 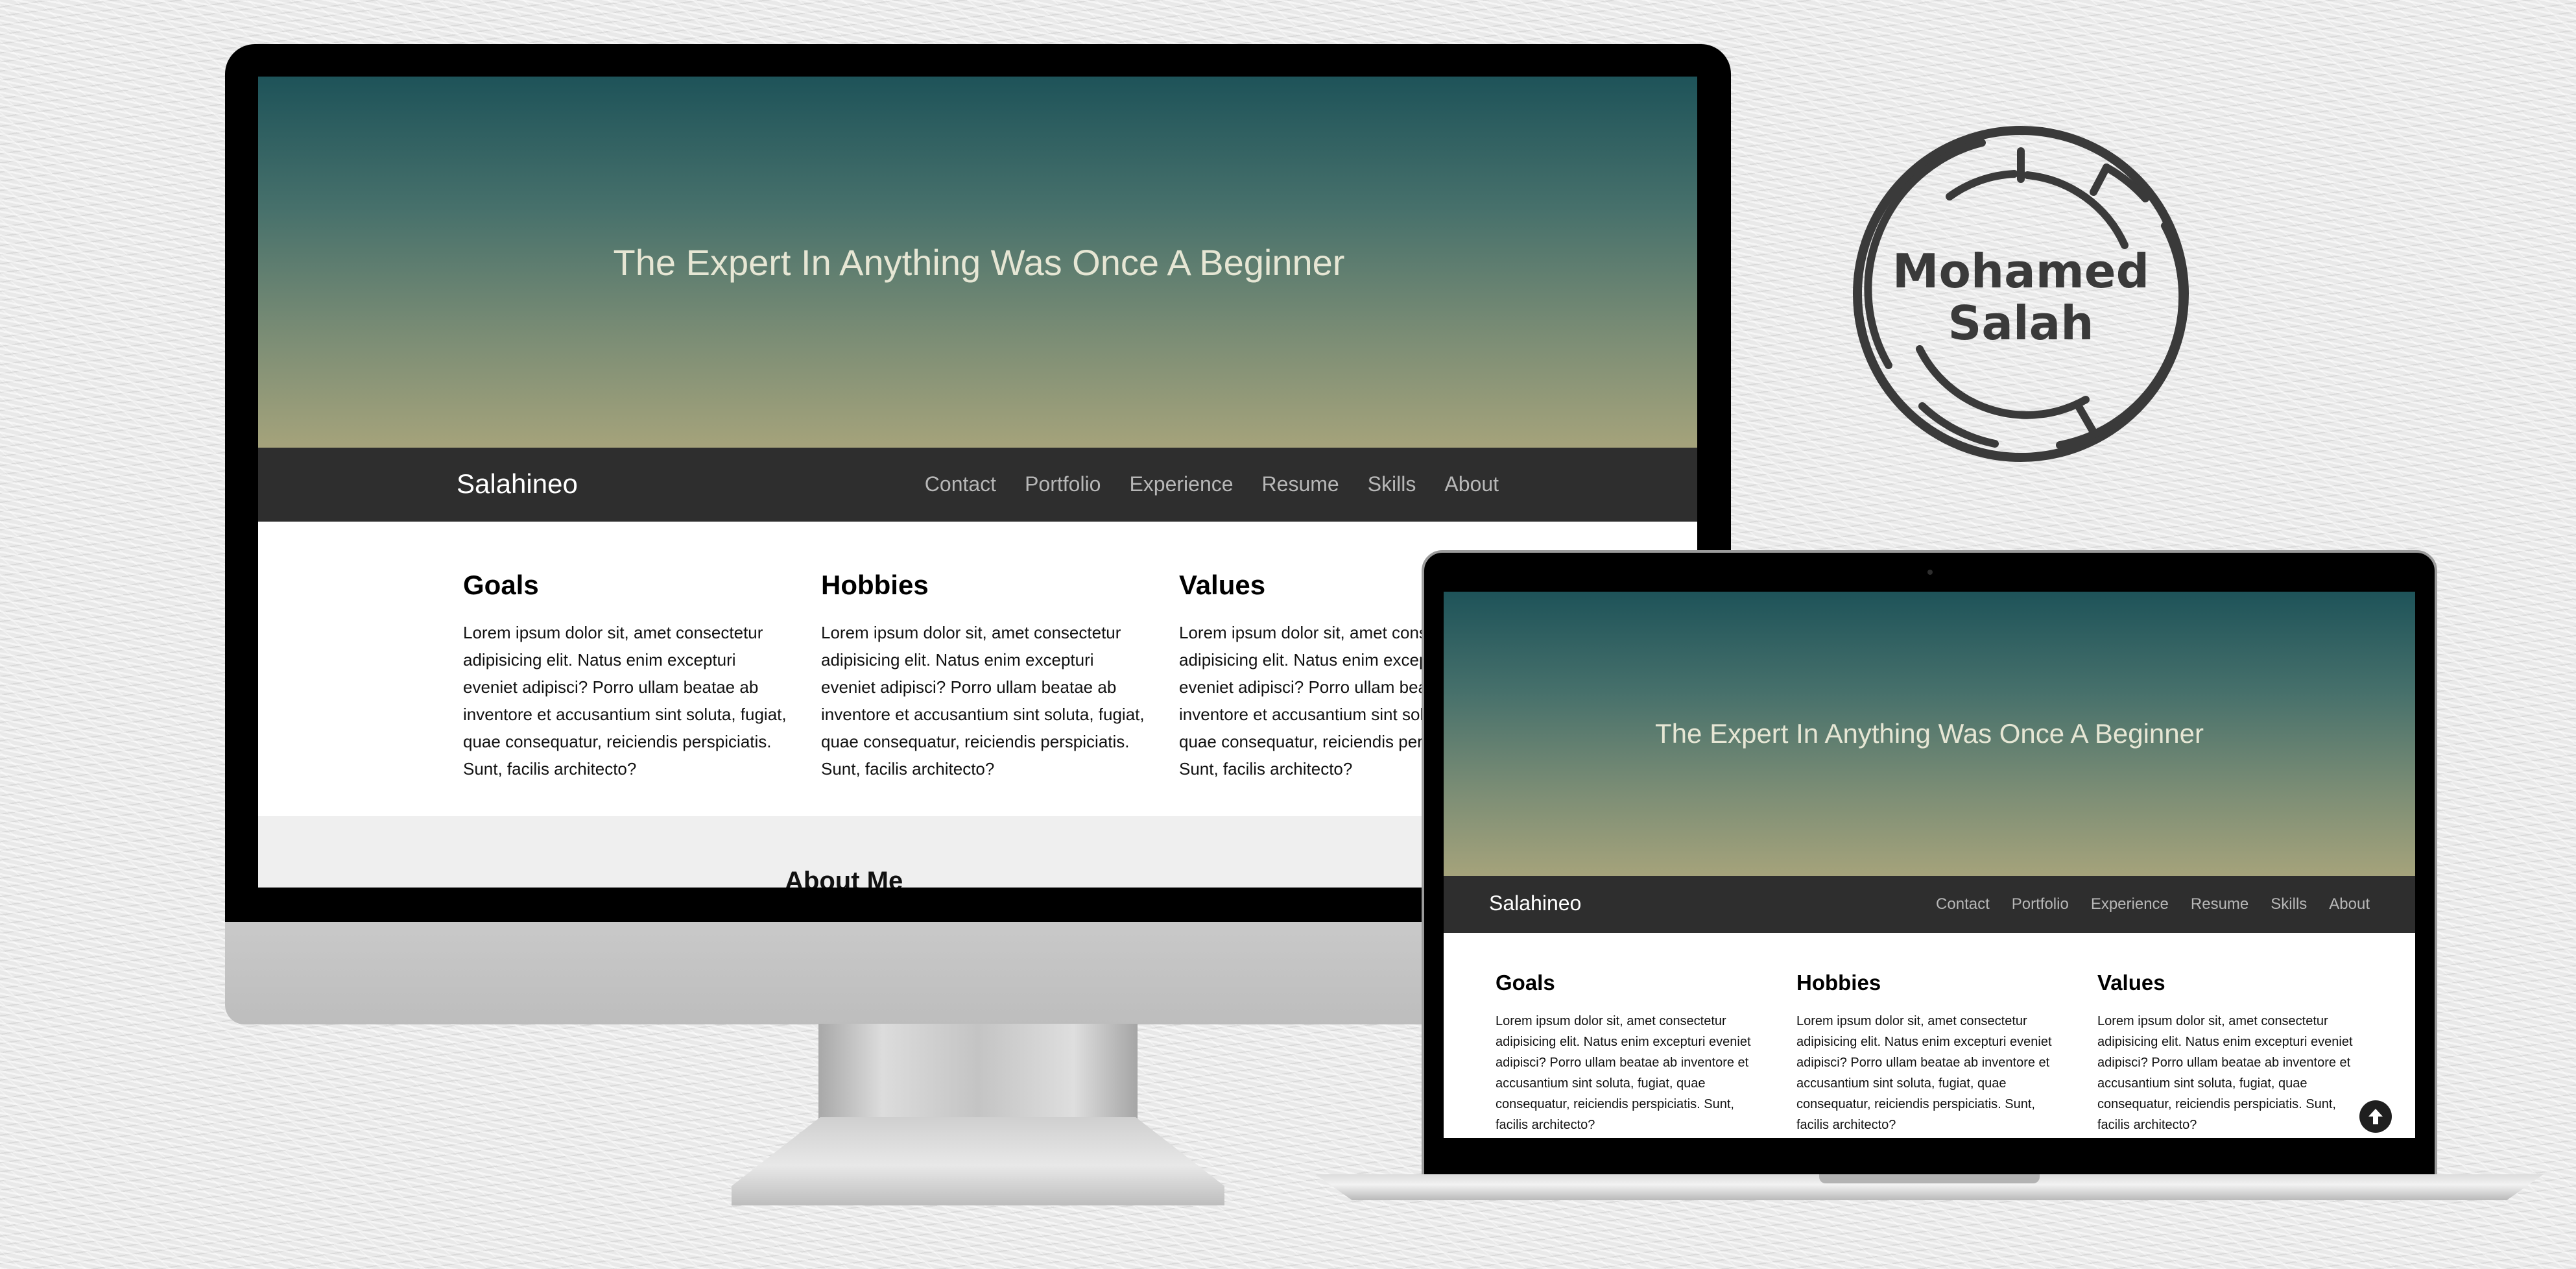 What do you see at coordinates (978, 1072) in the screenshot?
I see `desktop-monitor-stand-neck` at bounding box center [978, 1072].